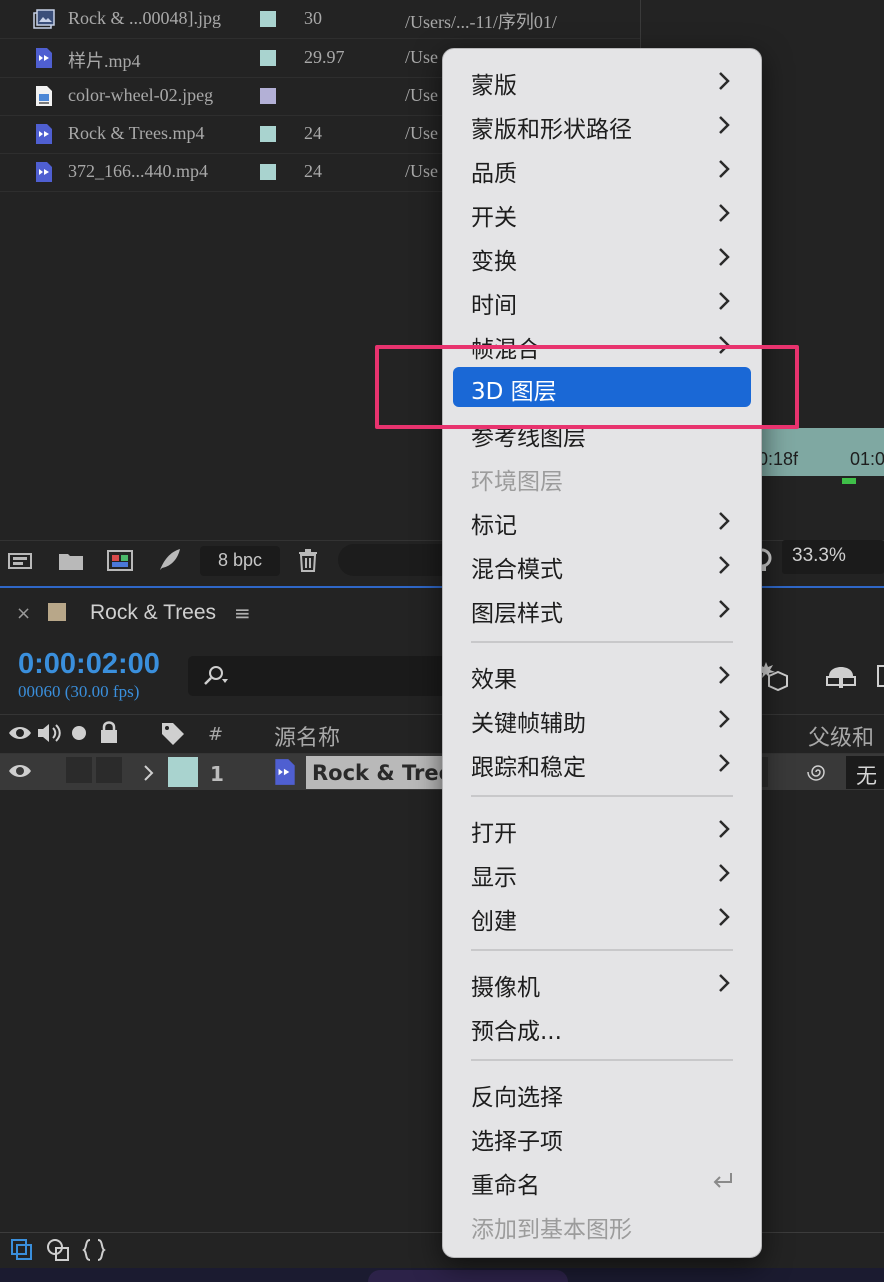  Describe the element at coordinates (217, 774) in the screenshot. I see `layer-index: 1` at that location.